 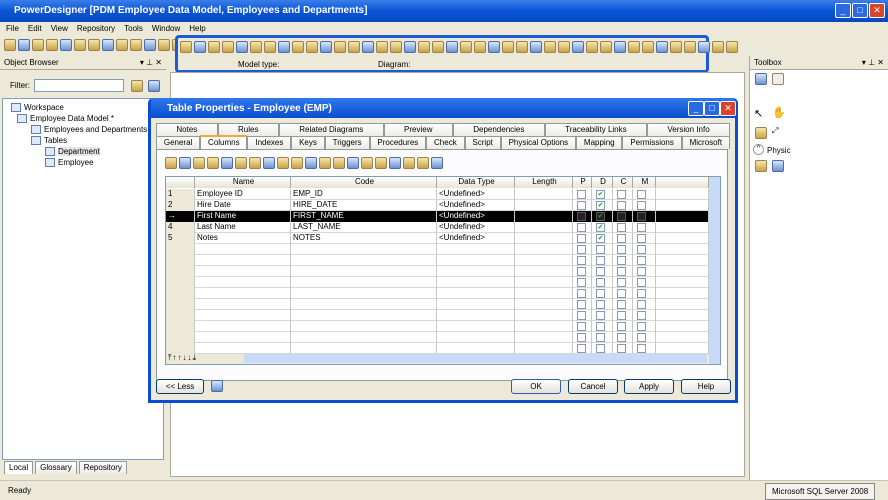 I want to click on menu-edit: Edit, so click(x=35, y=29).